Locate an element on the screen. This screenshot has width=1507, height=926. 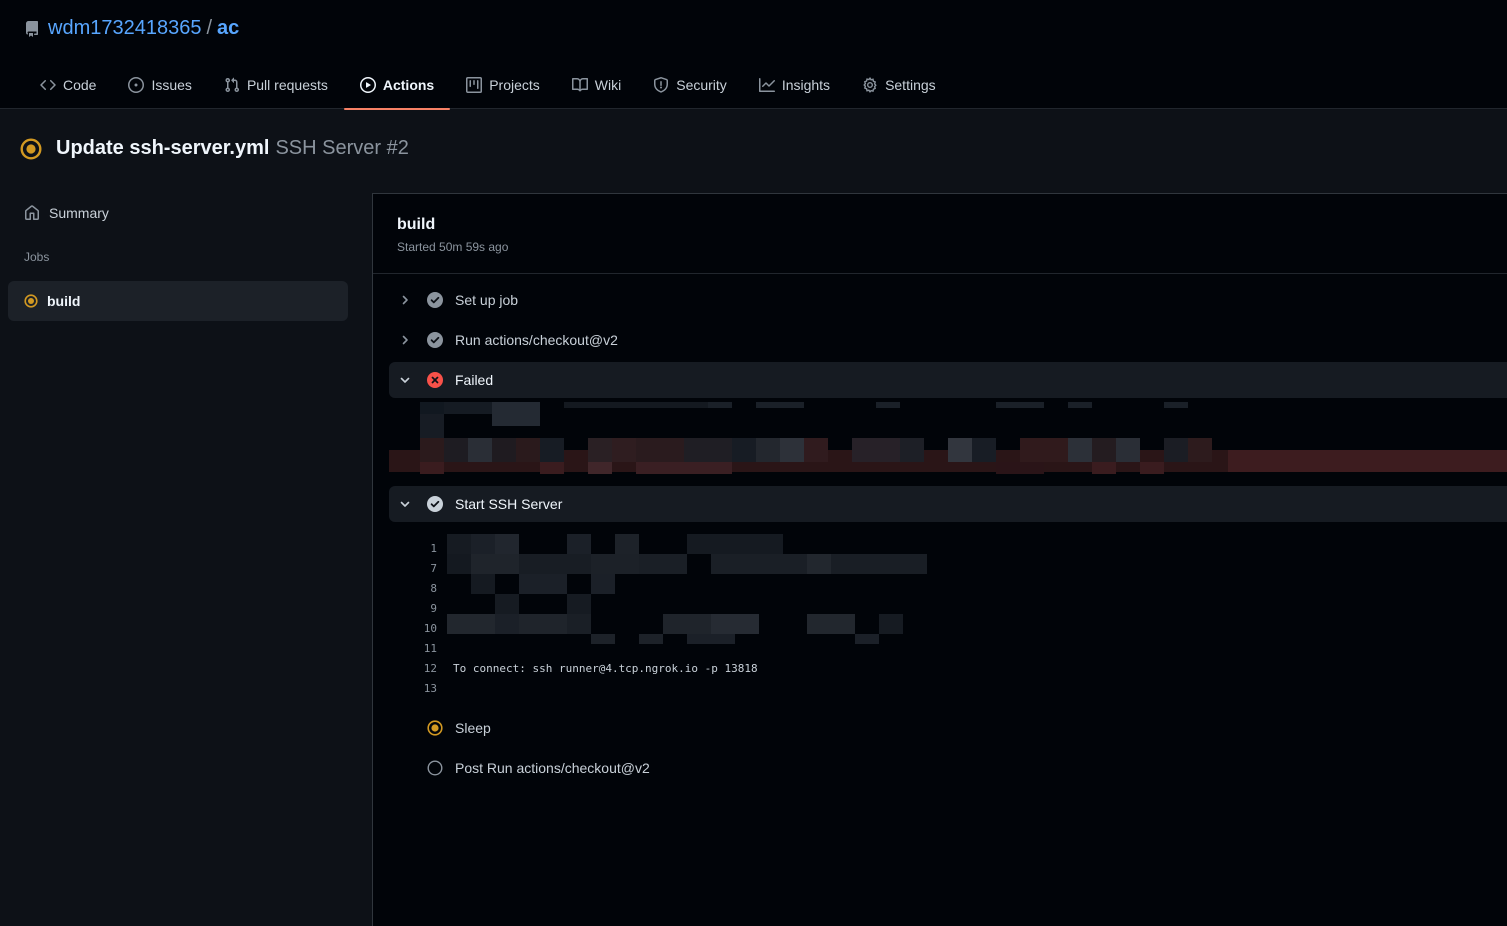
step-label: Failed is located at coordinates (474, 380).